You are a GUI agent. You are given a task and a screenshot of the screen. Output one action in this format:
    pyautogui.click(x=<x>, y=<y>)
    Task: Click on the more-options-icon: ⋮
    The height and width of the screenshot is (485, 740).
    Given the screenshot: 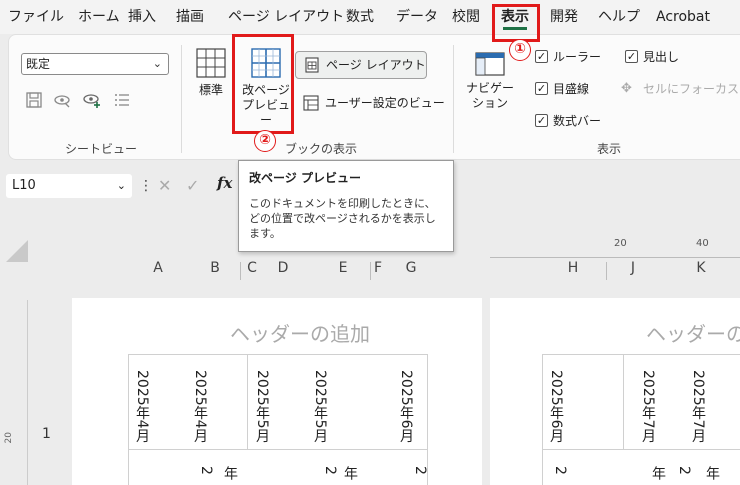 What is the action you would take?
    pyautogui.click(x=146, y=186)
    